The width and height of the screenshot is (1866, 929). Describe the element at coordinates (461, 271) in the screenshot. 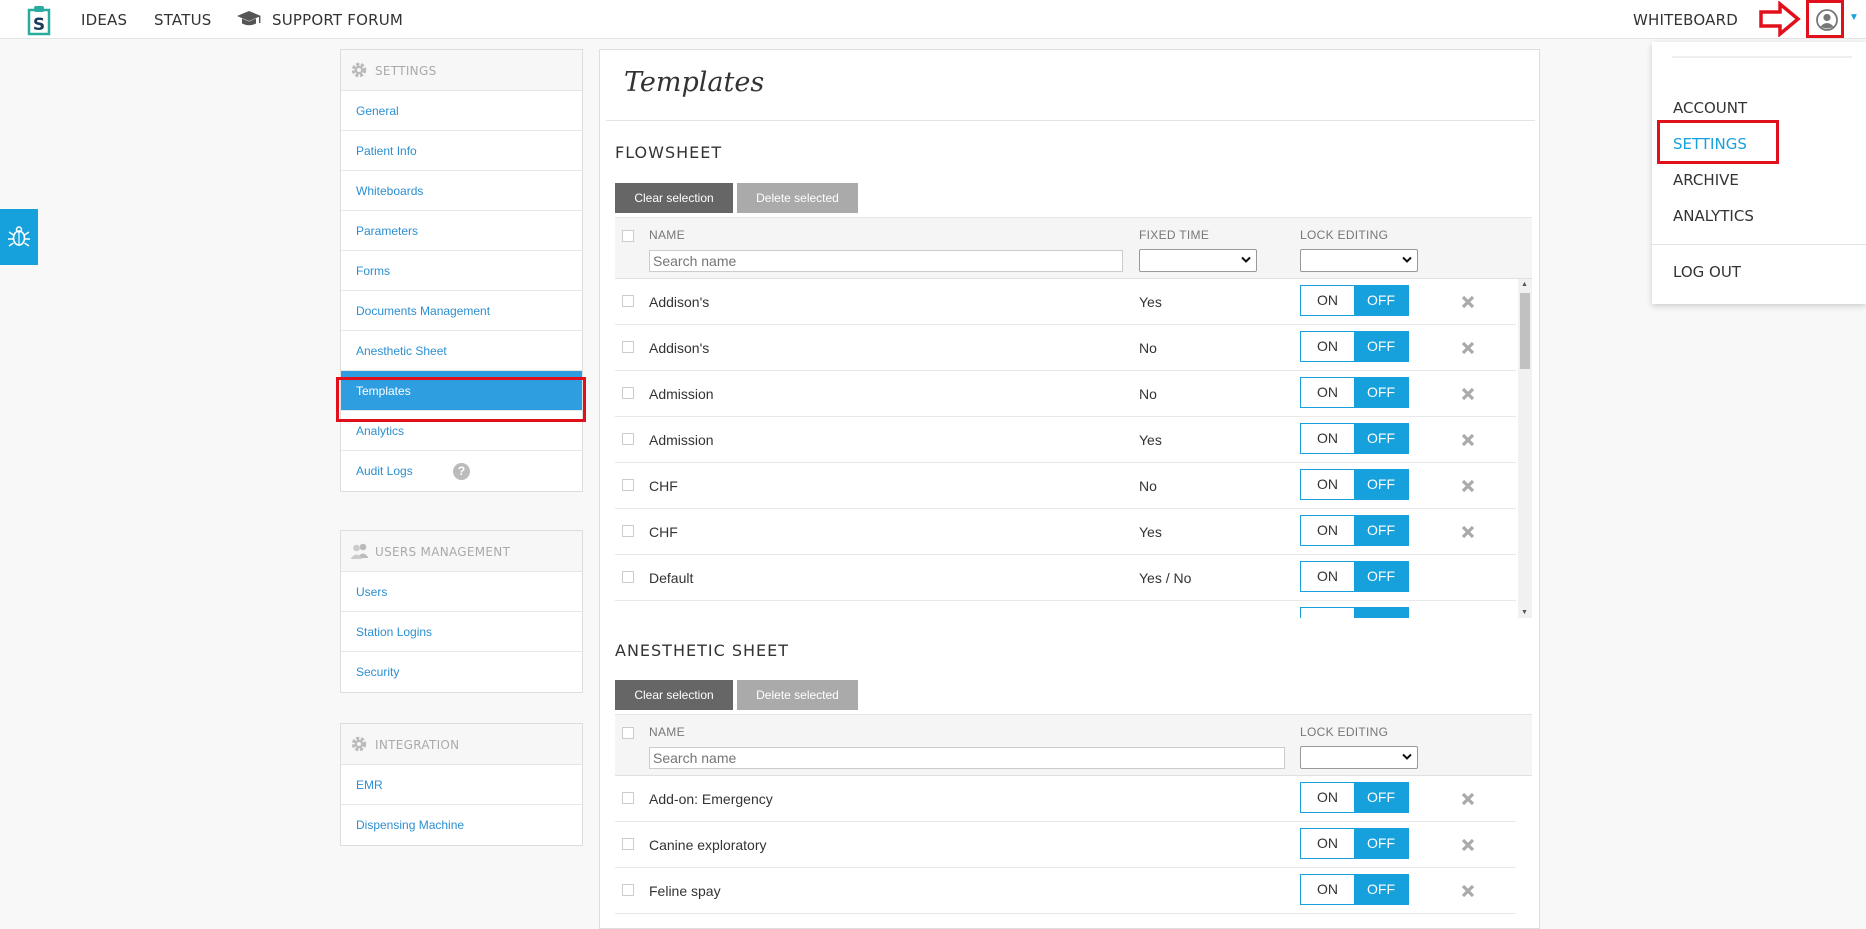

I see `sidebar-item-forms: Forms` at that location.